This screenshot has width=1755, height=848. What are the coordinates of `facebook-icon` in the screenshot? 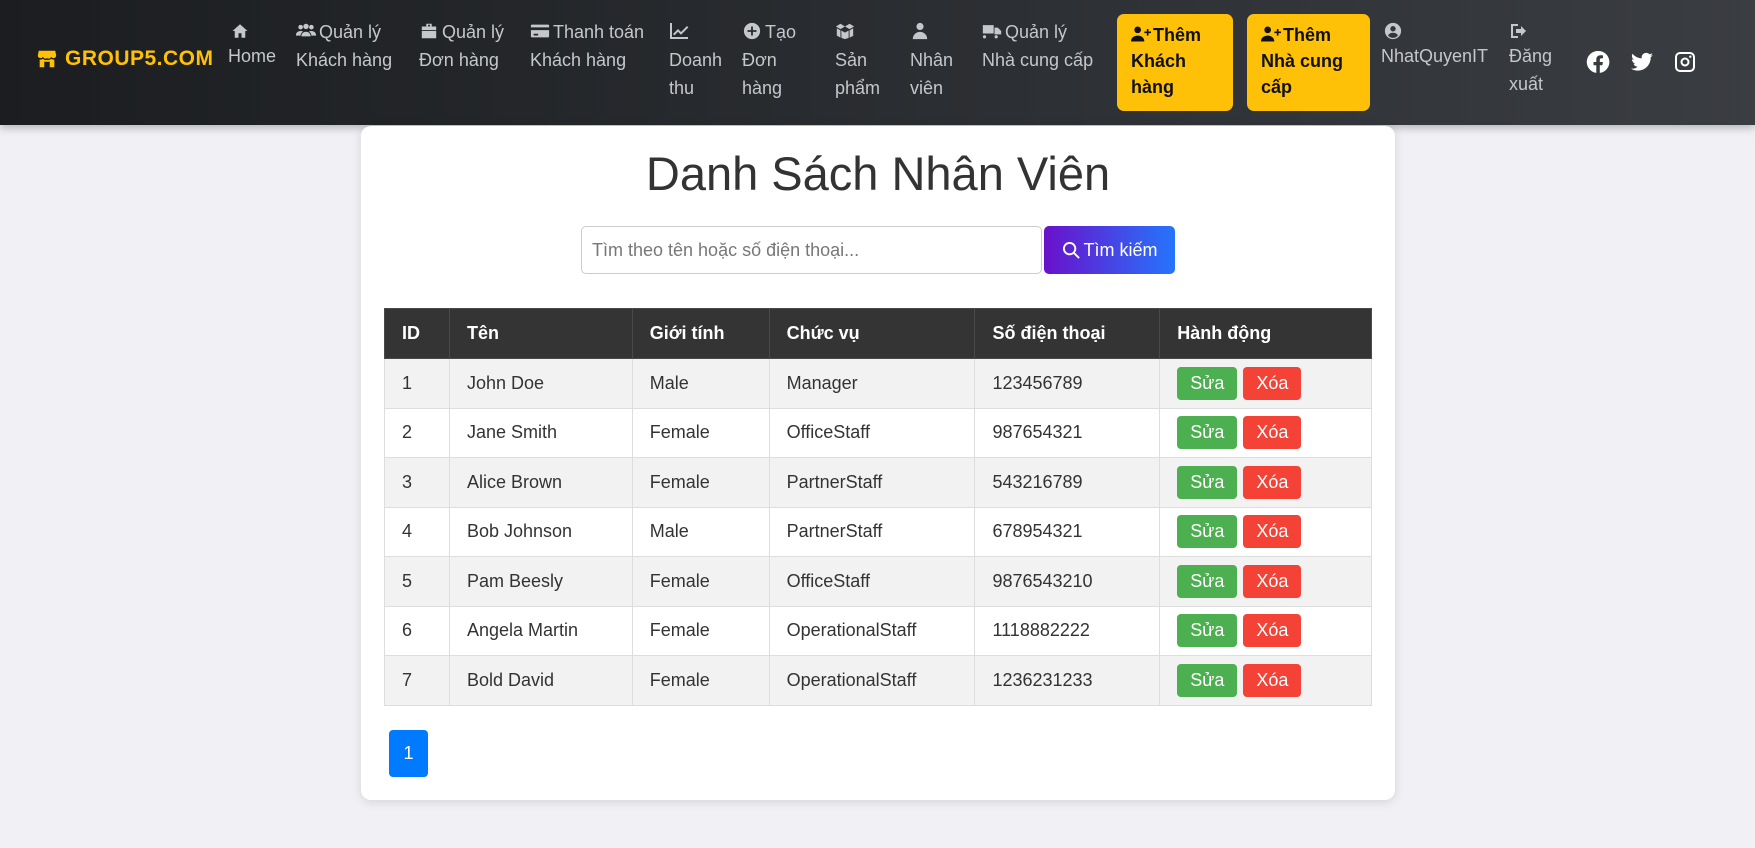 It's located at (1598, 61).